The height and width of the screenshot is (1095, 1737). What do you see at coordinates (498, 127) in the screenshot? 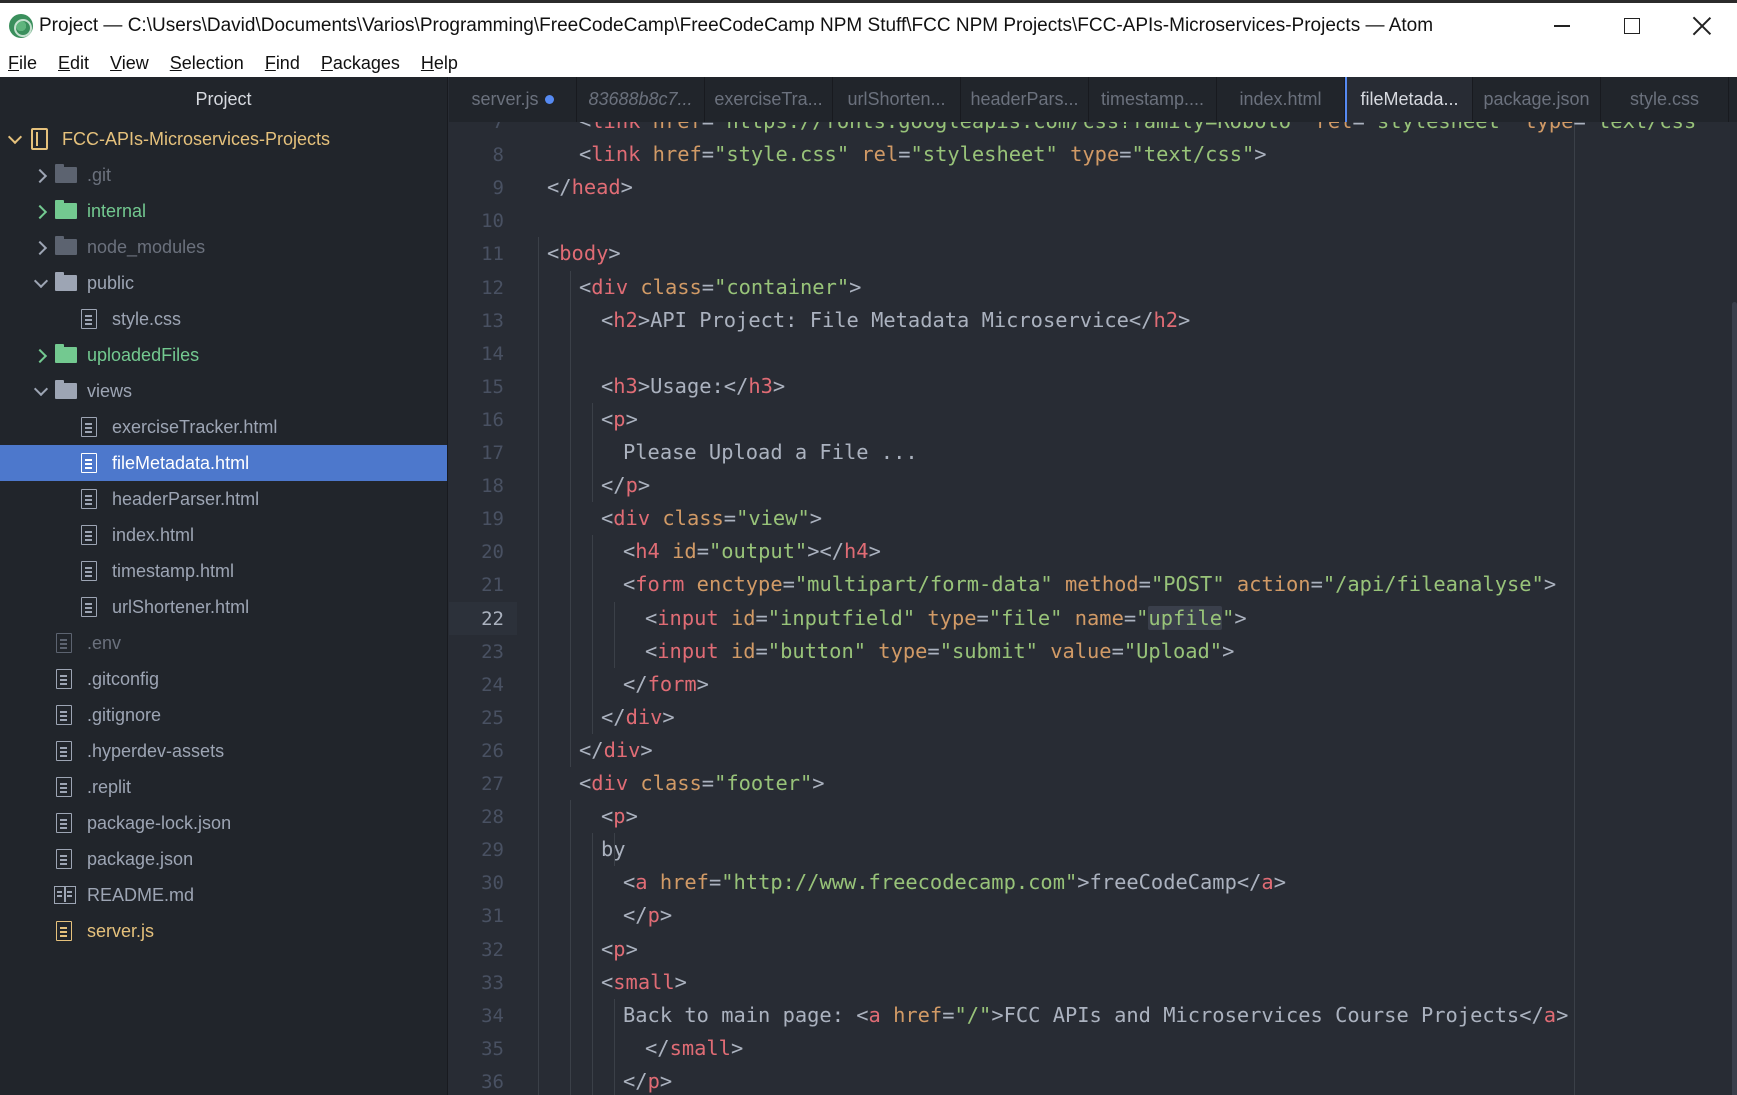
I see `line-number: 7` at bounding box center [498, 127].